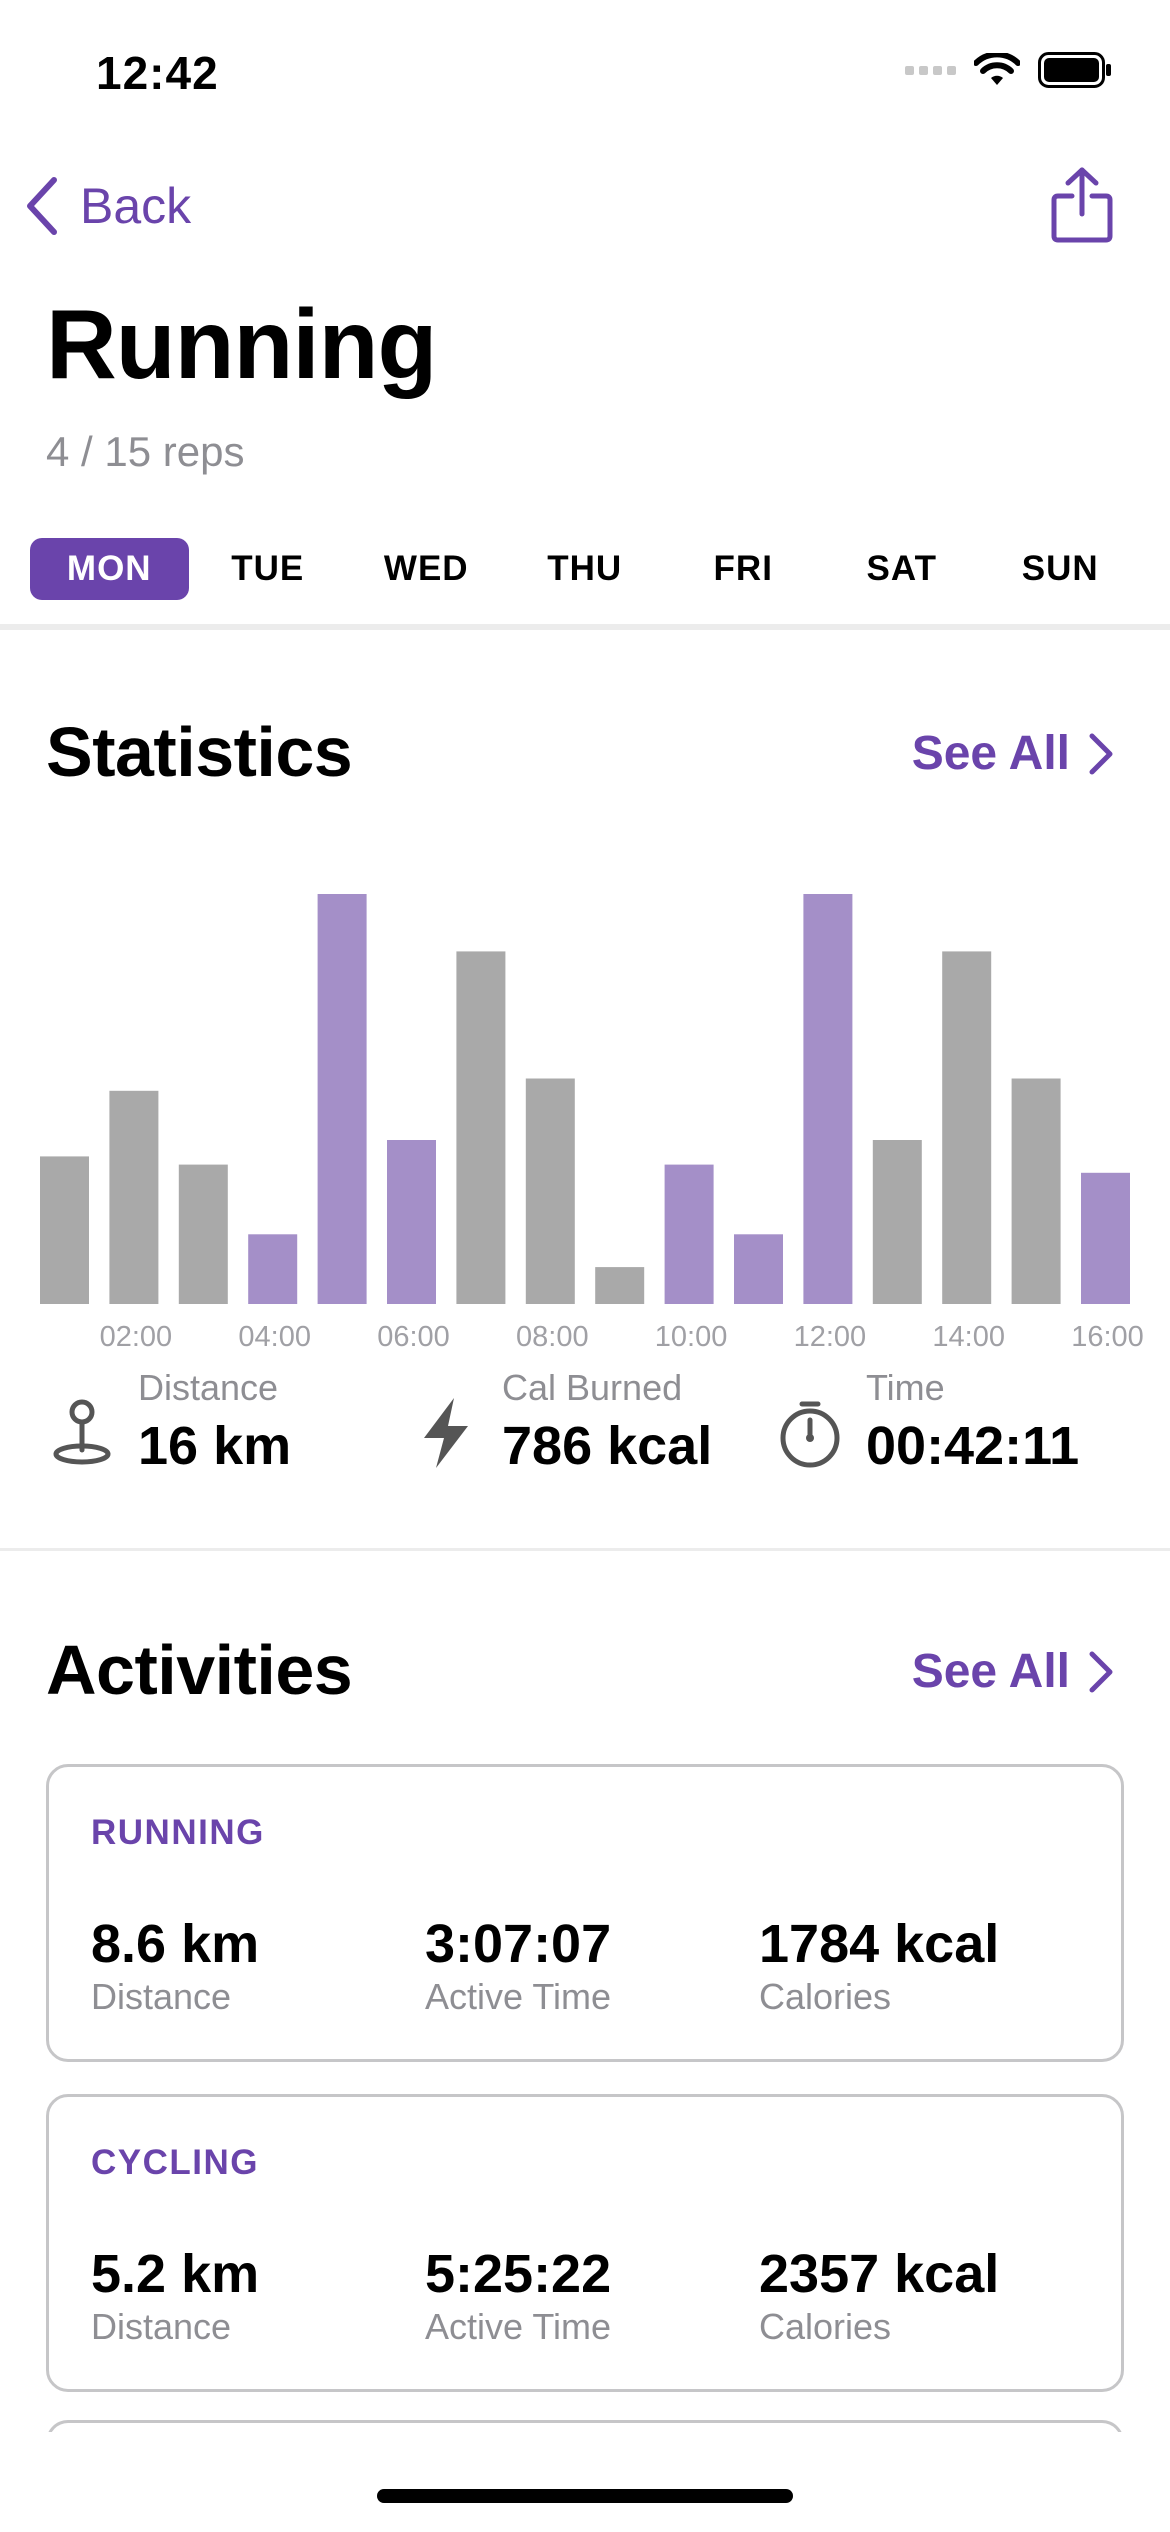 The image size is (1170, 2532). I want to click on status-bar-icons, so click(1008, 70).